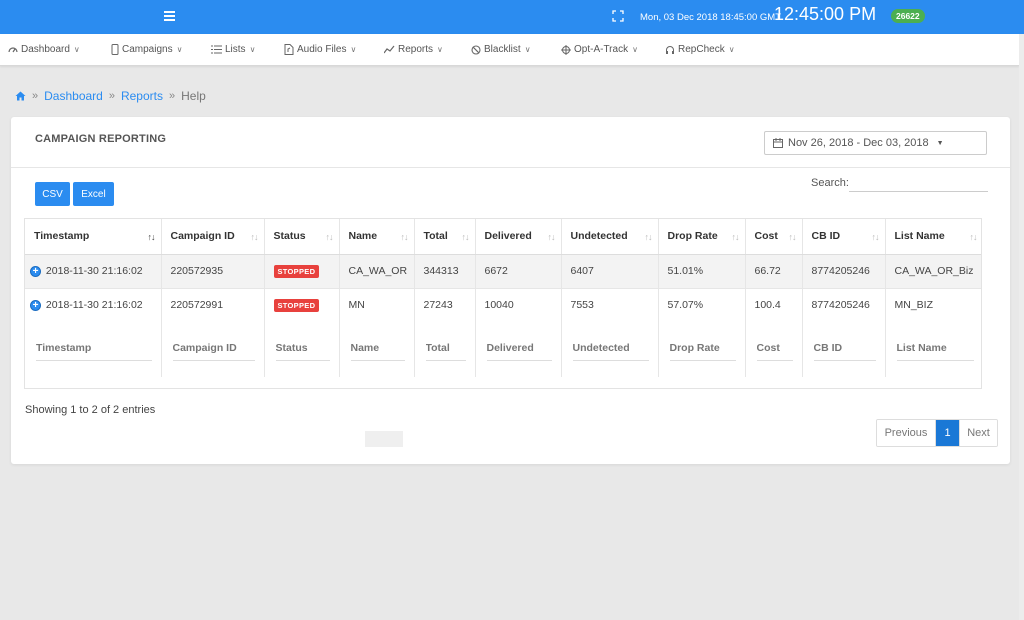  What do you see at coordinates (978, 433) in the screenshot?
I see `pagination-next-button: Next` at bounding box center [978, 433].